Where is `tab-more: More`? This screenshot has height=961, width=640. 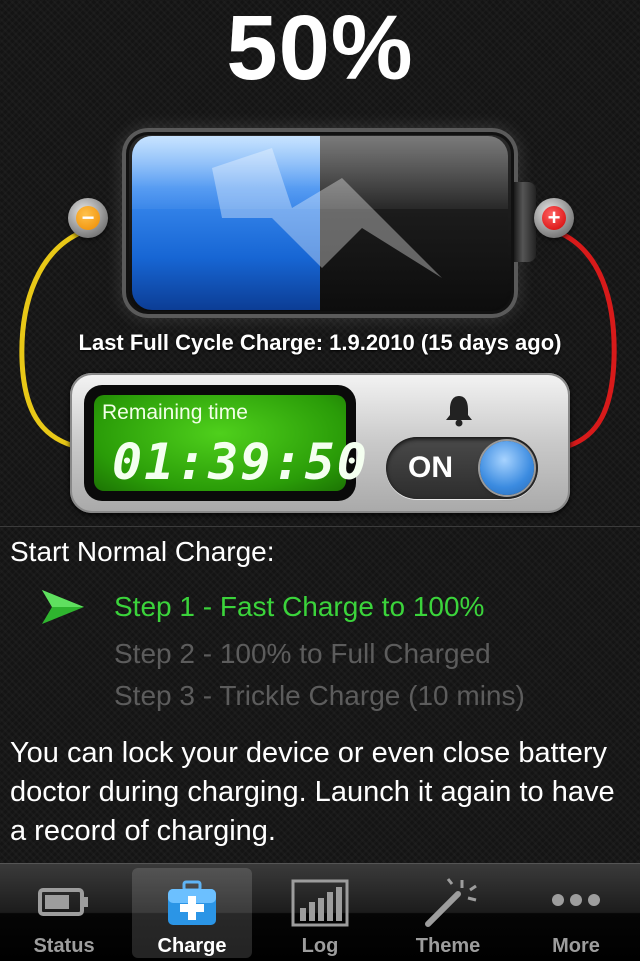 tab-more: More is located at coordinates (576, 913).